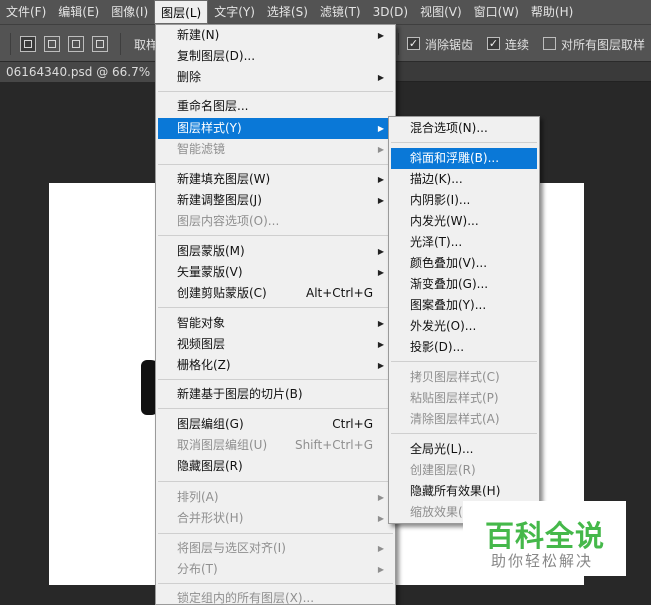 The height and width of the screenshot is (605, 651). What do you see at coordinates (275, 344) in the screenshot?
I see `menu-item-video-layers: 视频图层 ▶` at bounding box center [275, 344].